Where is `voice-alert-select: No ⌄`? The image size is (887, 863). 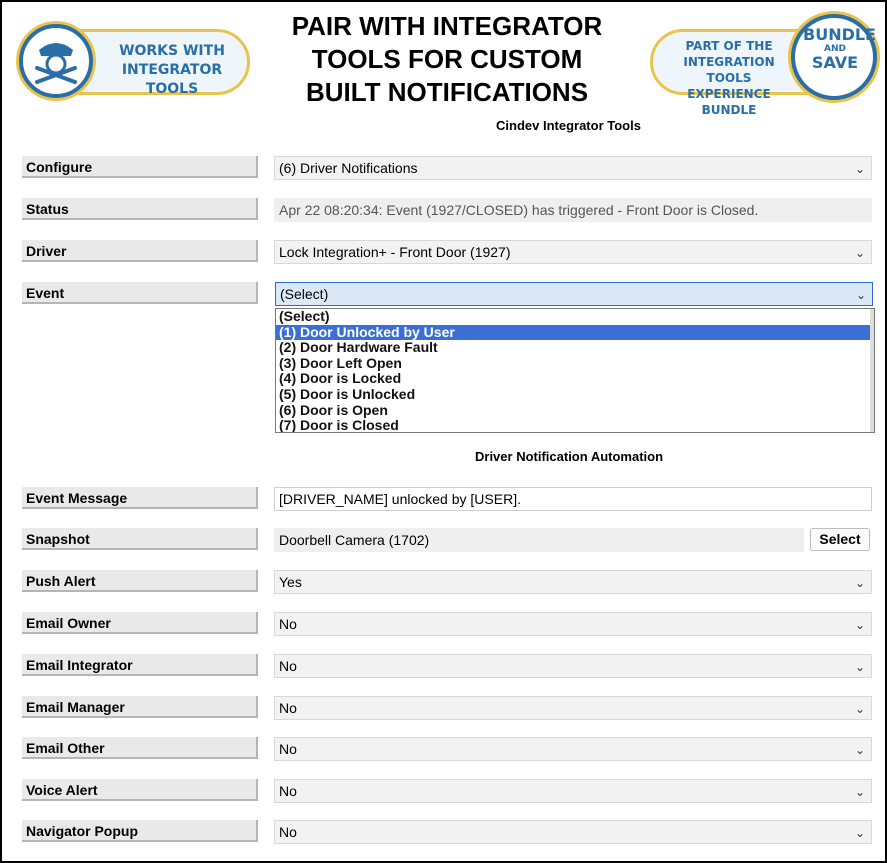 voice-alert-select: No ⌄ is located at coordinates (573, 791).